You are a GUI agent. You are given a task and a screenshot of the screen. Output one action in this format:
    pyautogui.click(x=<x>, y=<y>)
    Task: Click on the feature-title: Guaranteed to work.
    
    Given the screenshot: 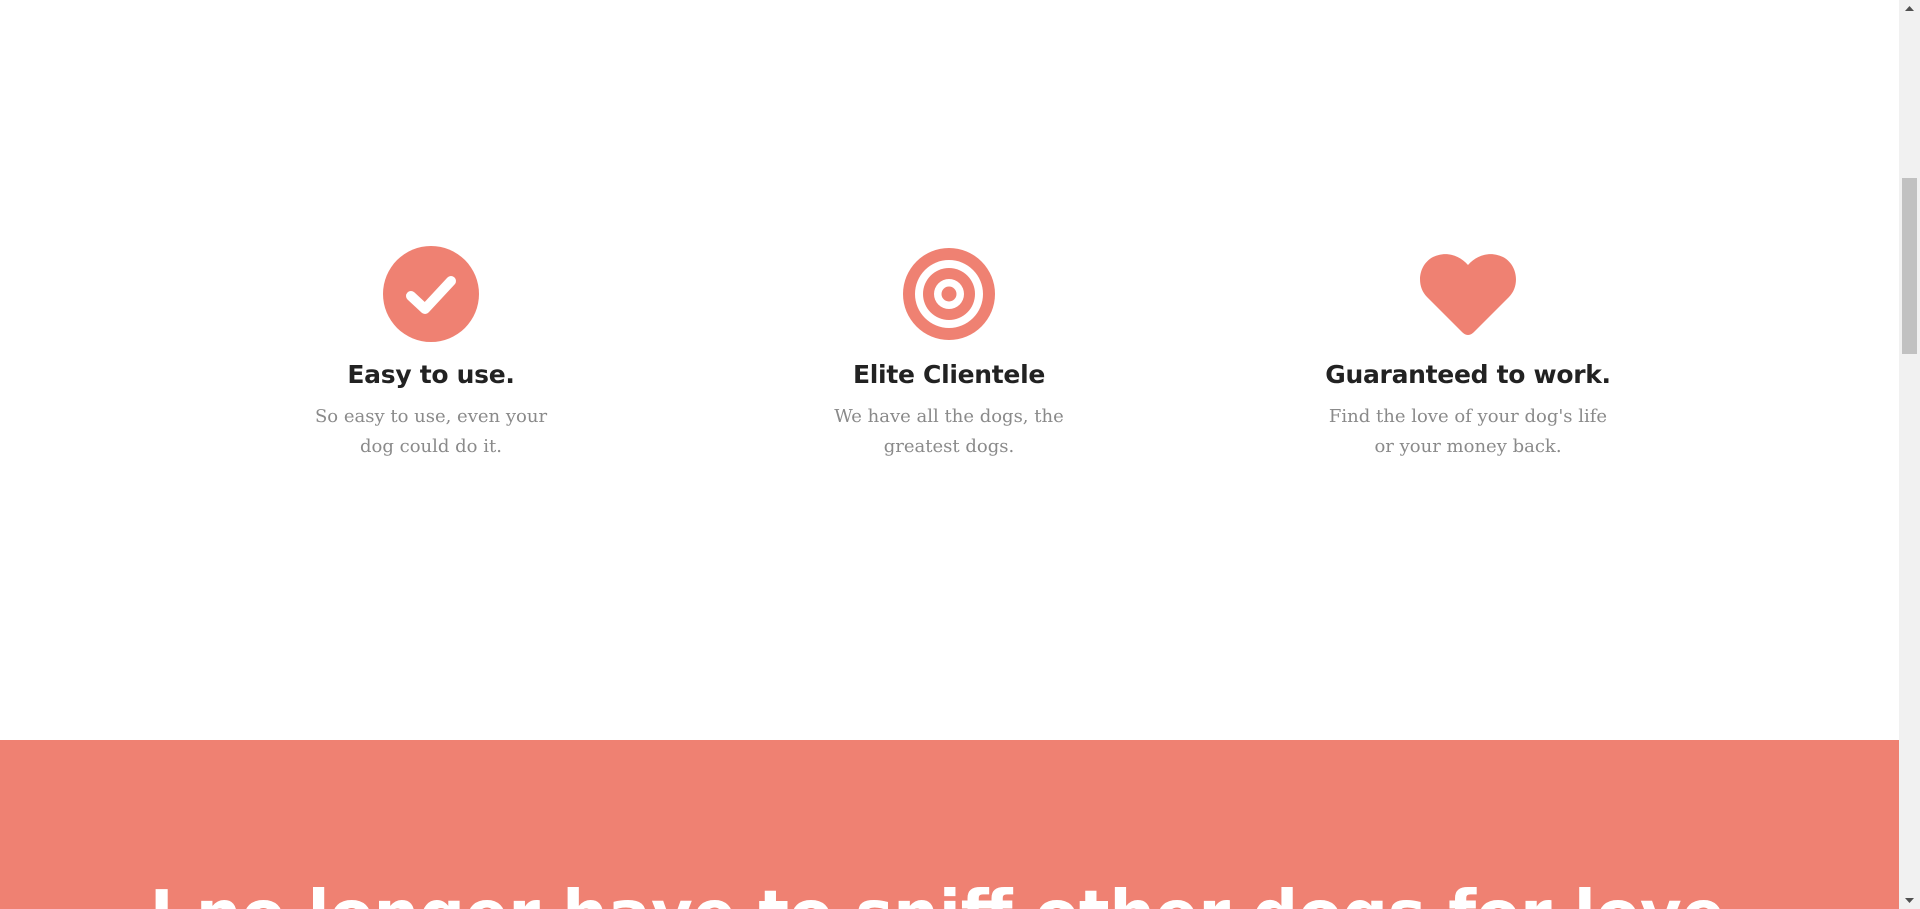 What is the action you would take?
    pyautogui.click(x=1468, y=374)
    